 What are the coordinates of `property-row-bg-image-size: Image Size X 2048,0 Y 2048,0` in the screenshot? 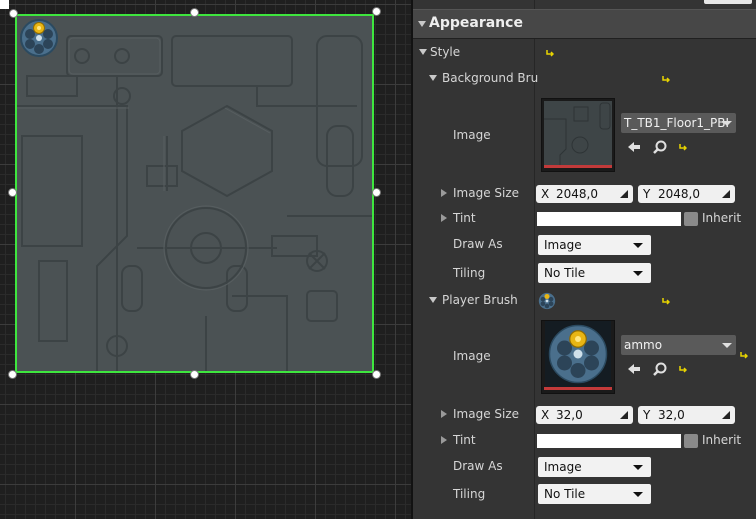 It's located at (584, 194).